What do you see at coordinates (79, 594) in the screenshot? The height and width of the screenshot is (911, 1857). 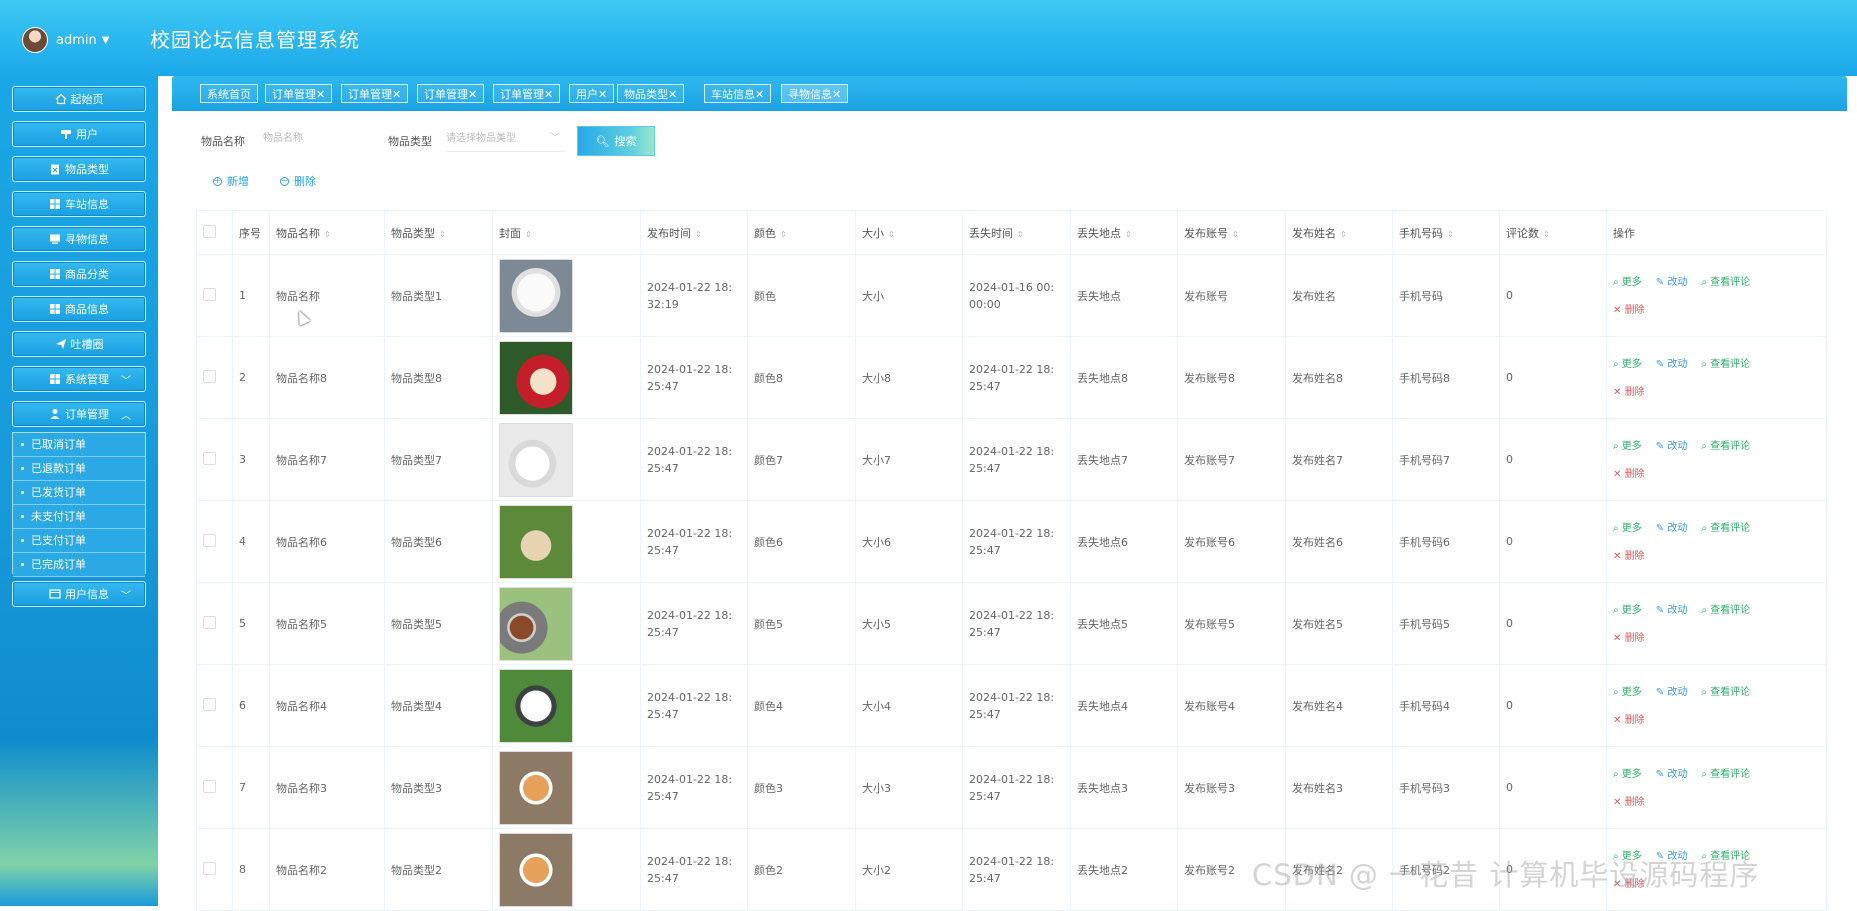 I see `sidebar-item-user-info: 用户信息 ﹀` at bounding box center [79, 594].